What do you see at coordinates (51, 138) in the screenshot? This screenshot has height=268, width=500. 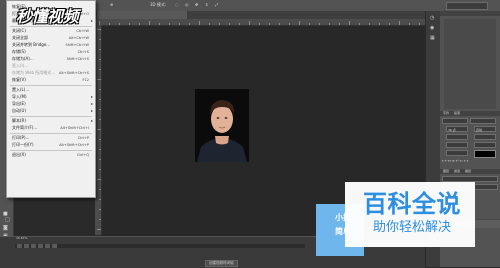 I see `menu-item: 打印(P)... Ctrl+P` at bounding box center [51, 138].